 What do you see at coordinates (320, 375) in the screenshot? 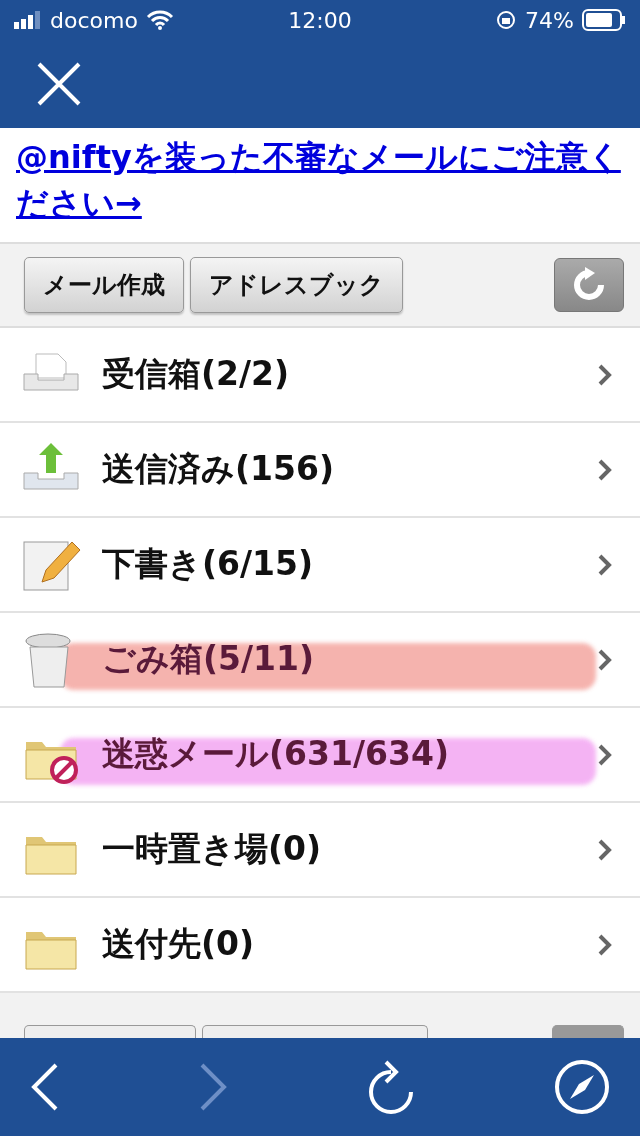
I see `folder-row: 受信箱(2/2)` at bounding box center [320, 375].